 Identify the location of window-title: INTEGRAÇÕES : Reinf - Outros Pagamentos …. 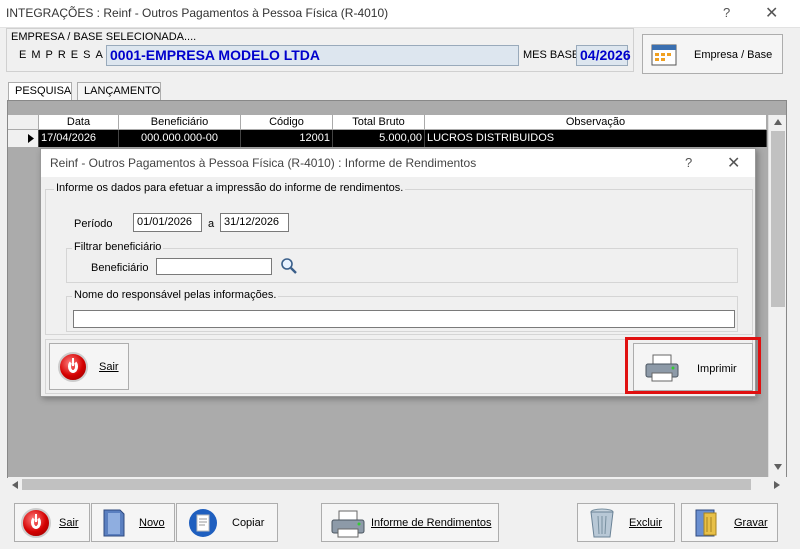
(197, 13).